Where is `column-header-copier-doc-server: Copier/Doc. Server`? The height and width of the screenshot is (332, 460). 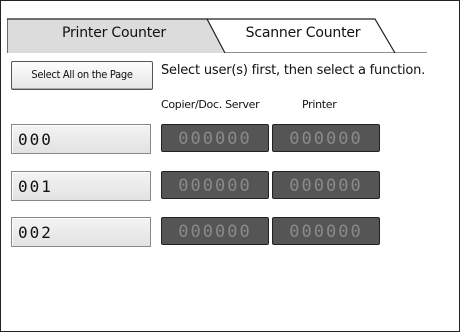 column-header-copier-doc-server: Copier/Doc. Server is located at coordinates (210, 104).